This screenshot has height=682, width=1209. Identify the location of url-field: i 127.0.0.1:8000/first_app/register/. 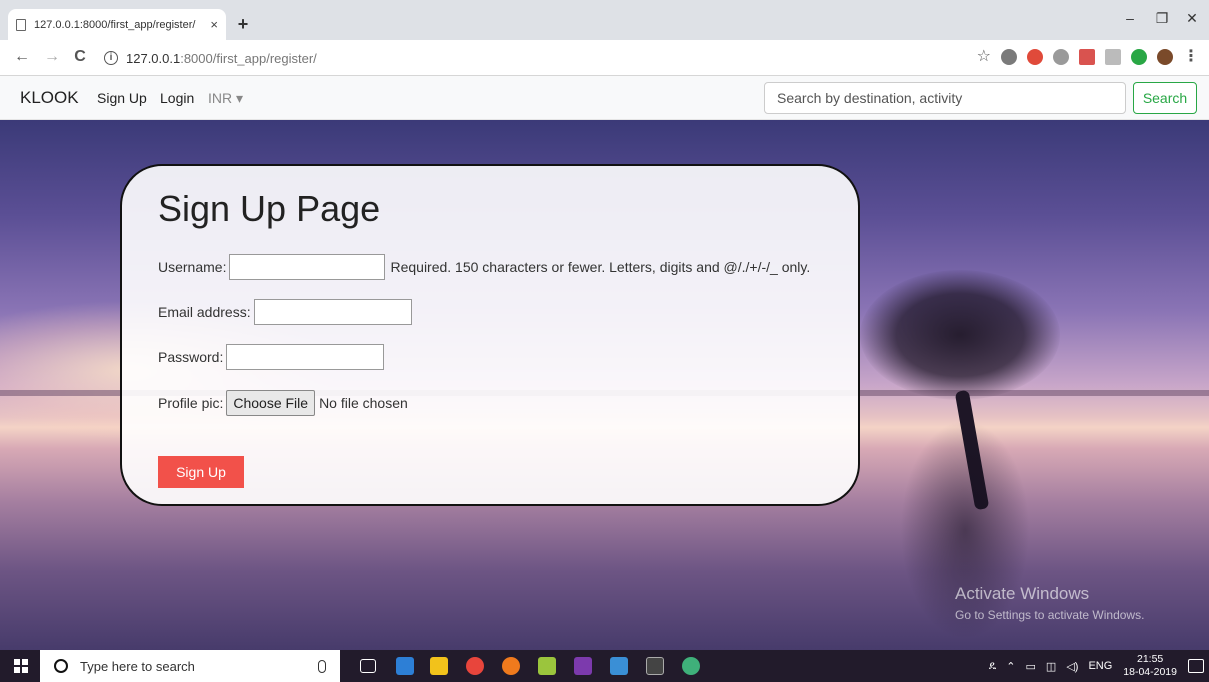
(534, 58).